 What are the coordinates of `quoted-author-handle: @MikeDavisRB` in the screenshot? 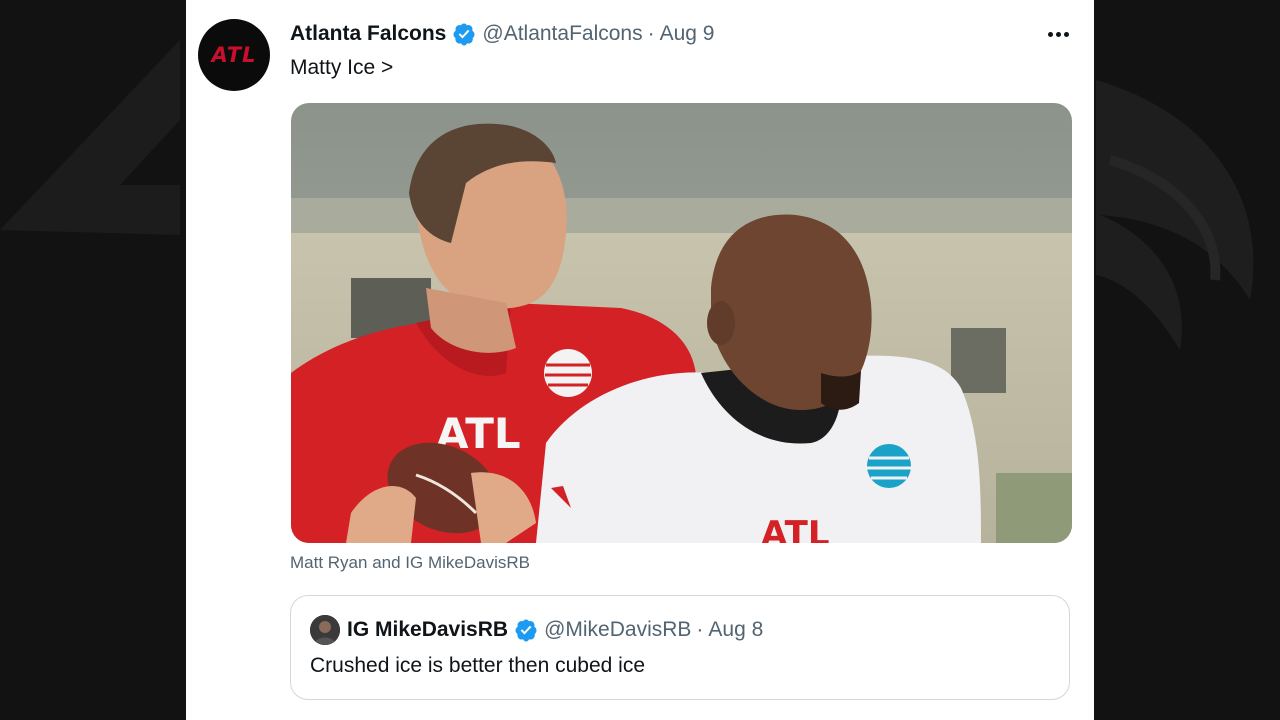 It's located at (617, 630).